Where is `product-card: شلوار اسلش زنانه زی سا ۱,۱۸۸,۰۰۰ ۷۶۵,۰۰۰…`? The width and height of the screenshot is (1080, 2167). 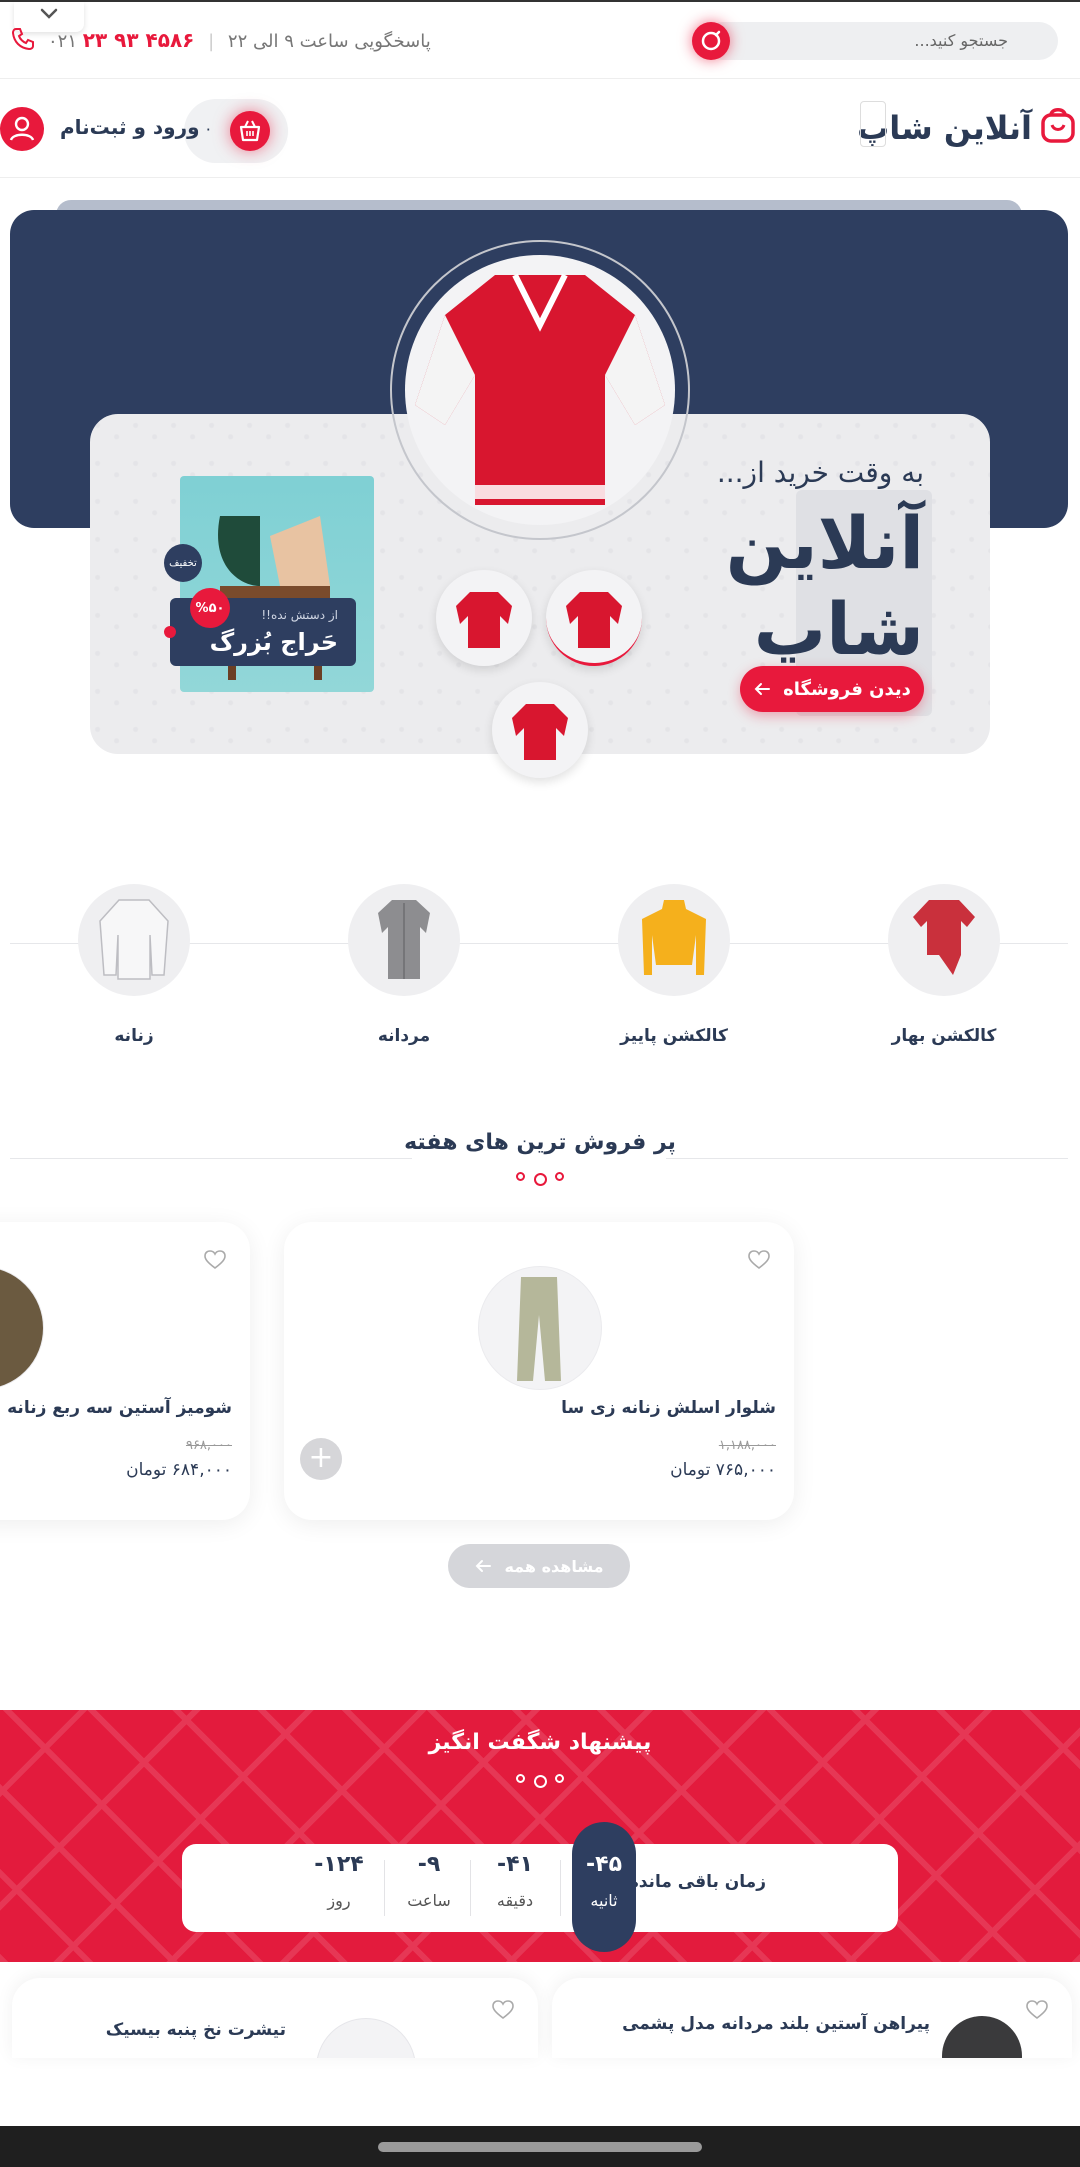 product-card: شلوار اسلش زنانه زی سا ۱,۱۸۸,۰۰۰ ۷۶۵,۰۰۰… is located at coordinates (539, 1371).